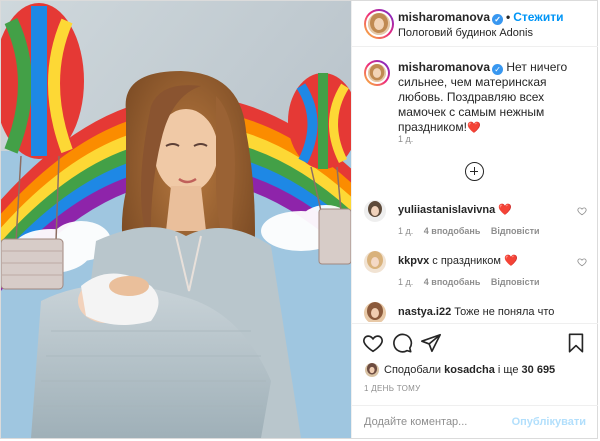 This screenshot has height=441, width=600. What do you see at coordinates (539, 370) in the screenshot?
I see `likes-count: 30 695` at bounding box center [539, 370].